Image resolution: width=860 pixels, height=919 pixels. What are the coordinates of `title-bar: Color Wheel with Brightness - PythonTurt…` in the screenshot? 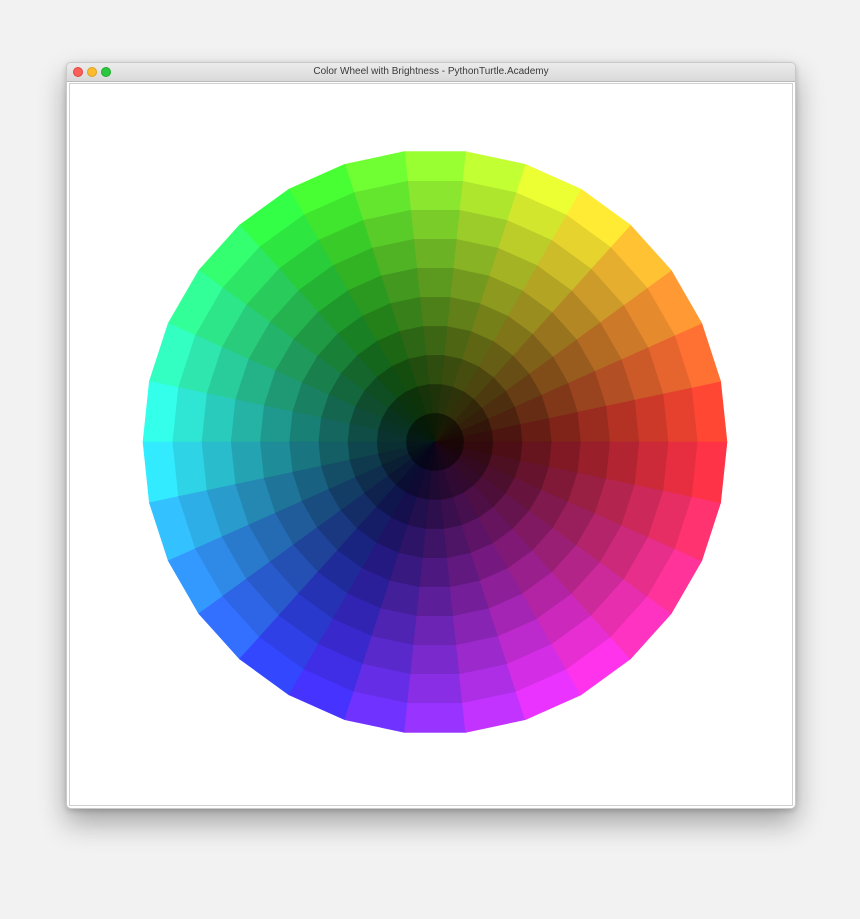 It's located at (431, 72).